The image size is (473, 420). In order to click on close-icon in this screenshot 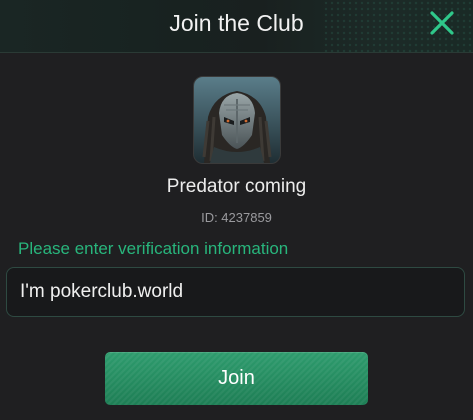, I will do `click(442, 23)`.